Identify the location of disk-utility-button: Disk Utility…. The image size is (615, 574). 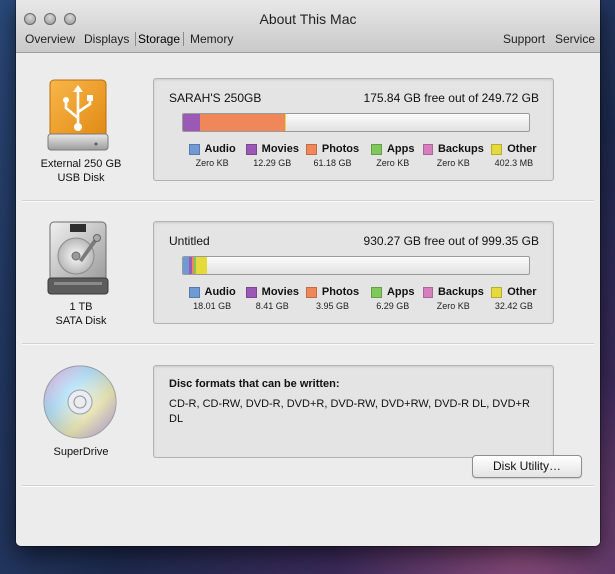
(527, 466).